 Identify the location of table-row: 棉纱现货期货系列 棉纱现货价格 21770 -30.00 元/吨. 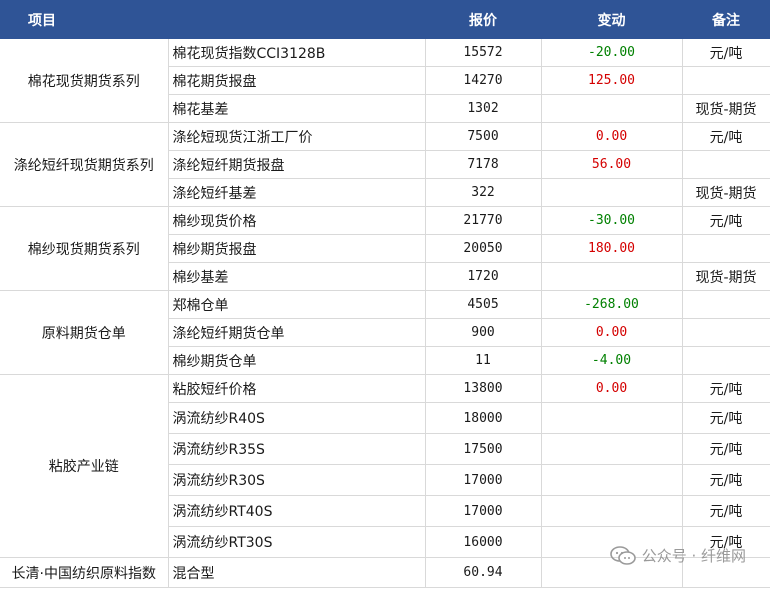
(385, 248).